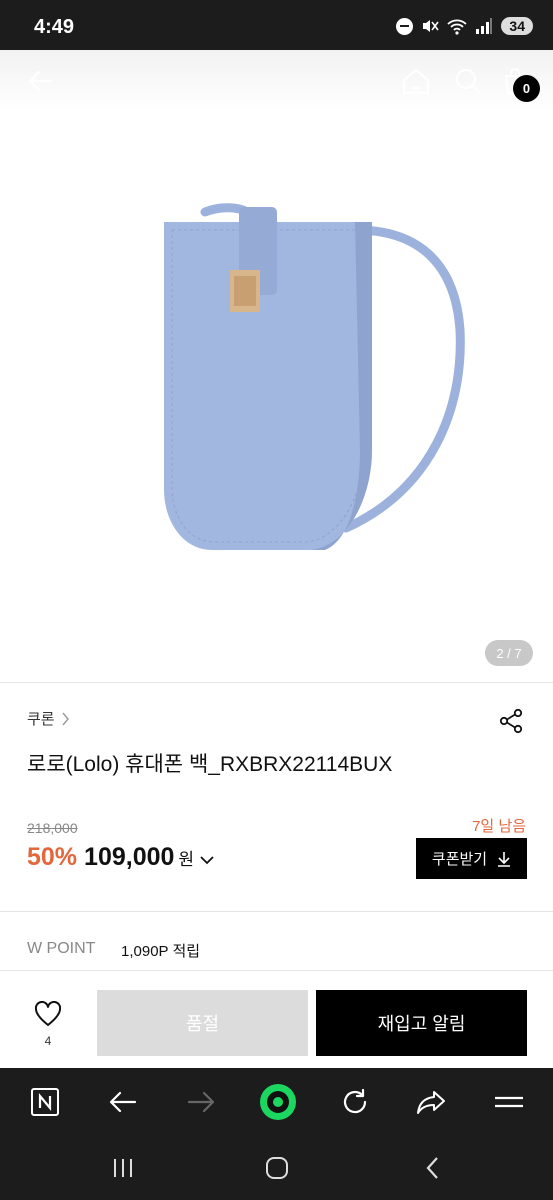 This screenshot has width=553, height=1200. Describe the element at coordinates (517, 26) in the screenshot. I see `battery-level: 34` at that location.